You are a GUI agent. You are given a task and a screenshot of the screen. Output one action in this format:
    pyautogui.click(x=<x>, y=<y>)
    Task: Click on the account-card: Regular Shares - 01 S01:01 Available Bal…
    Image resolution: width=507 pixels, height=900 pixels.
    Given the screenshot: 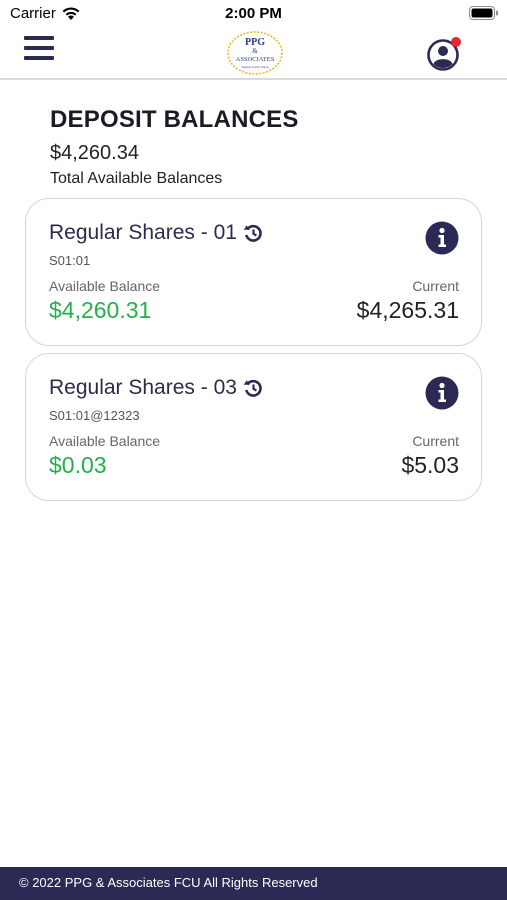 What is the action you would take?
    pyautogui.click(x=253, y=272)
    